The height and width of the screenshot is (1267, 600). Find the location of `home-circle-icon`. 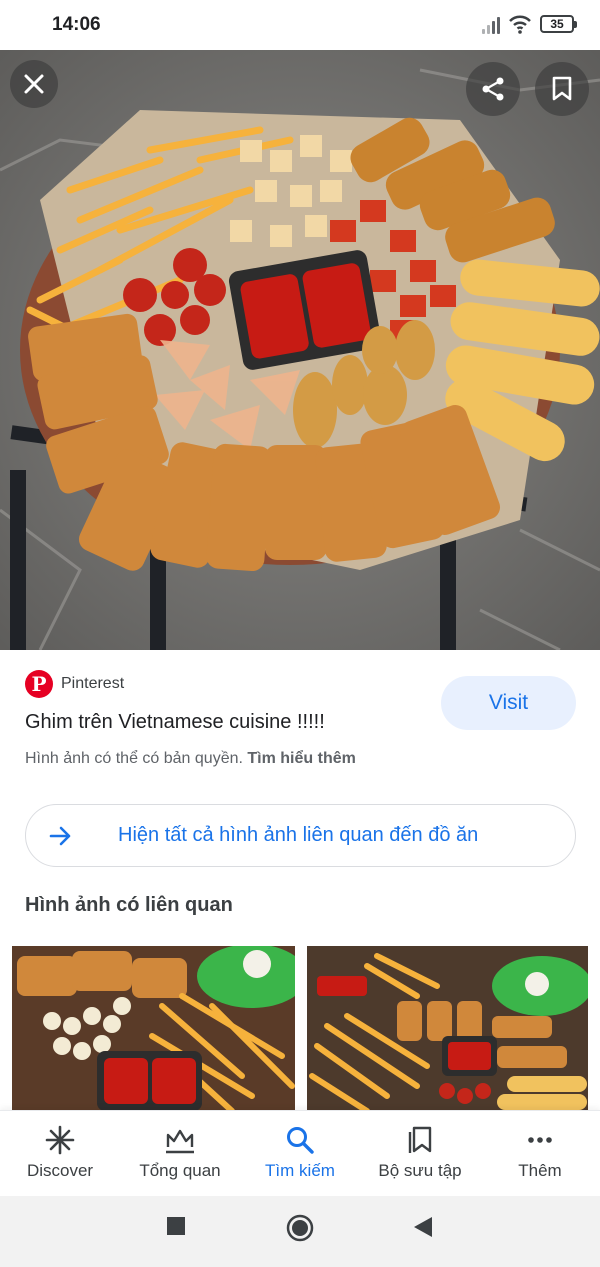

home-circle-icon is located at coordinates (300, 1228).